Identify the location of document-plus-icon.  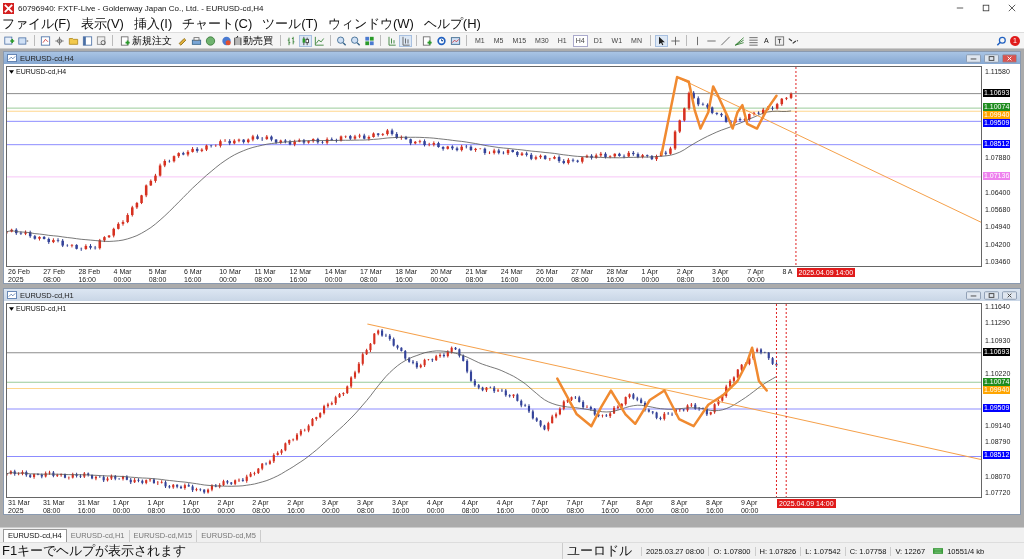
(125, 40).